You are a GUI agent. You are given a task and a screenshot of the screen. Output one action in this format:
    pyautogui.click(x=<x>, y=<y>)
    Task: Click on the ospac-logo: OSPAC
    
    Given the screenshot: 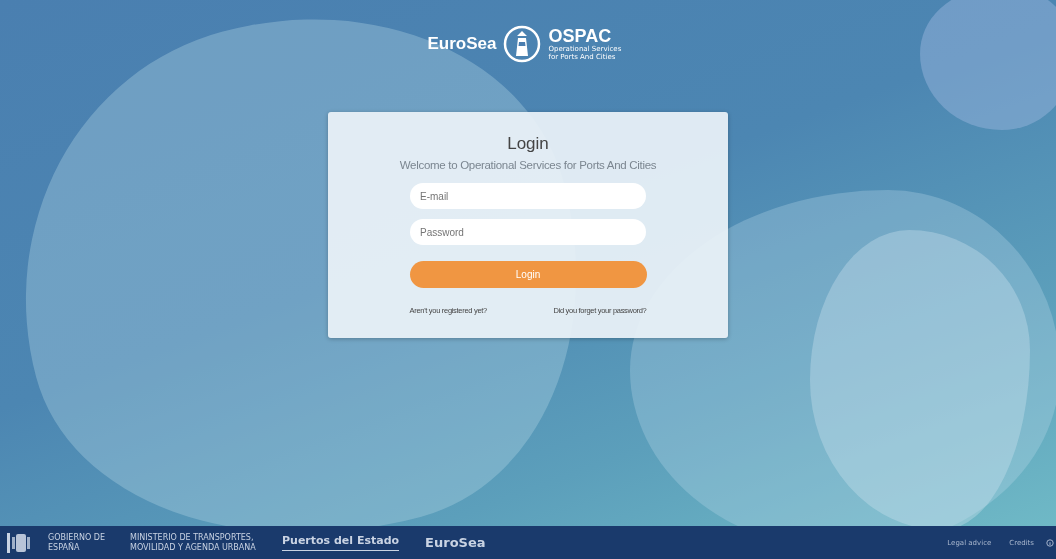 What is the action you would take?
    pyautogui.click(x=580, y=36)
    